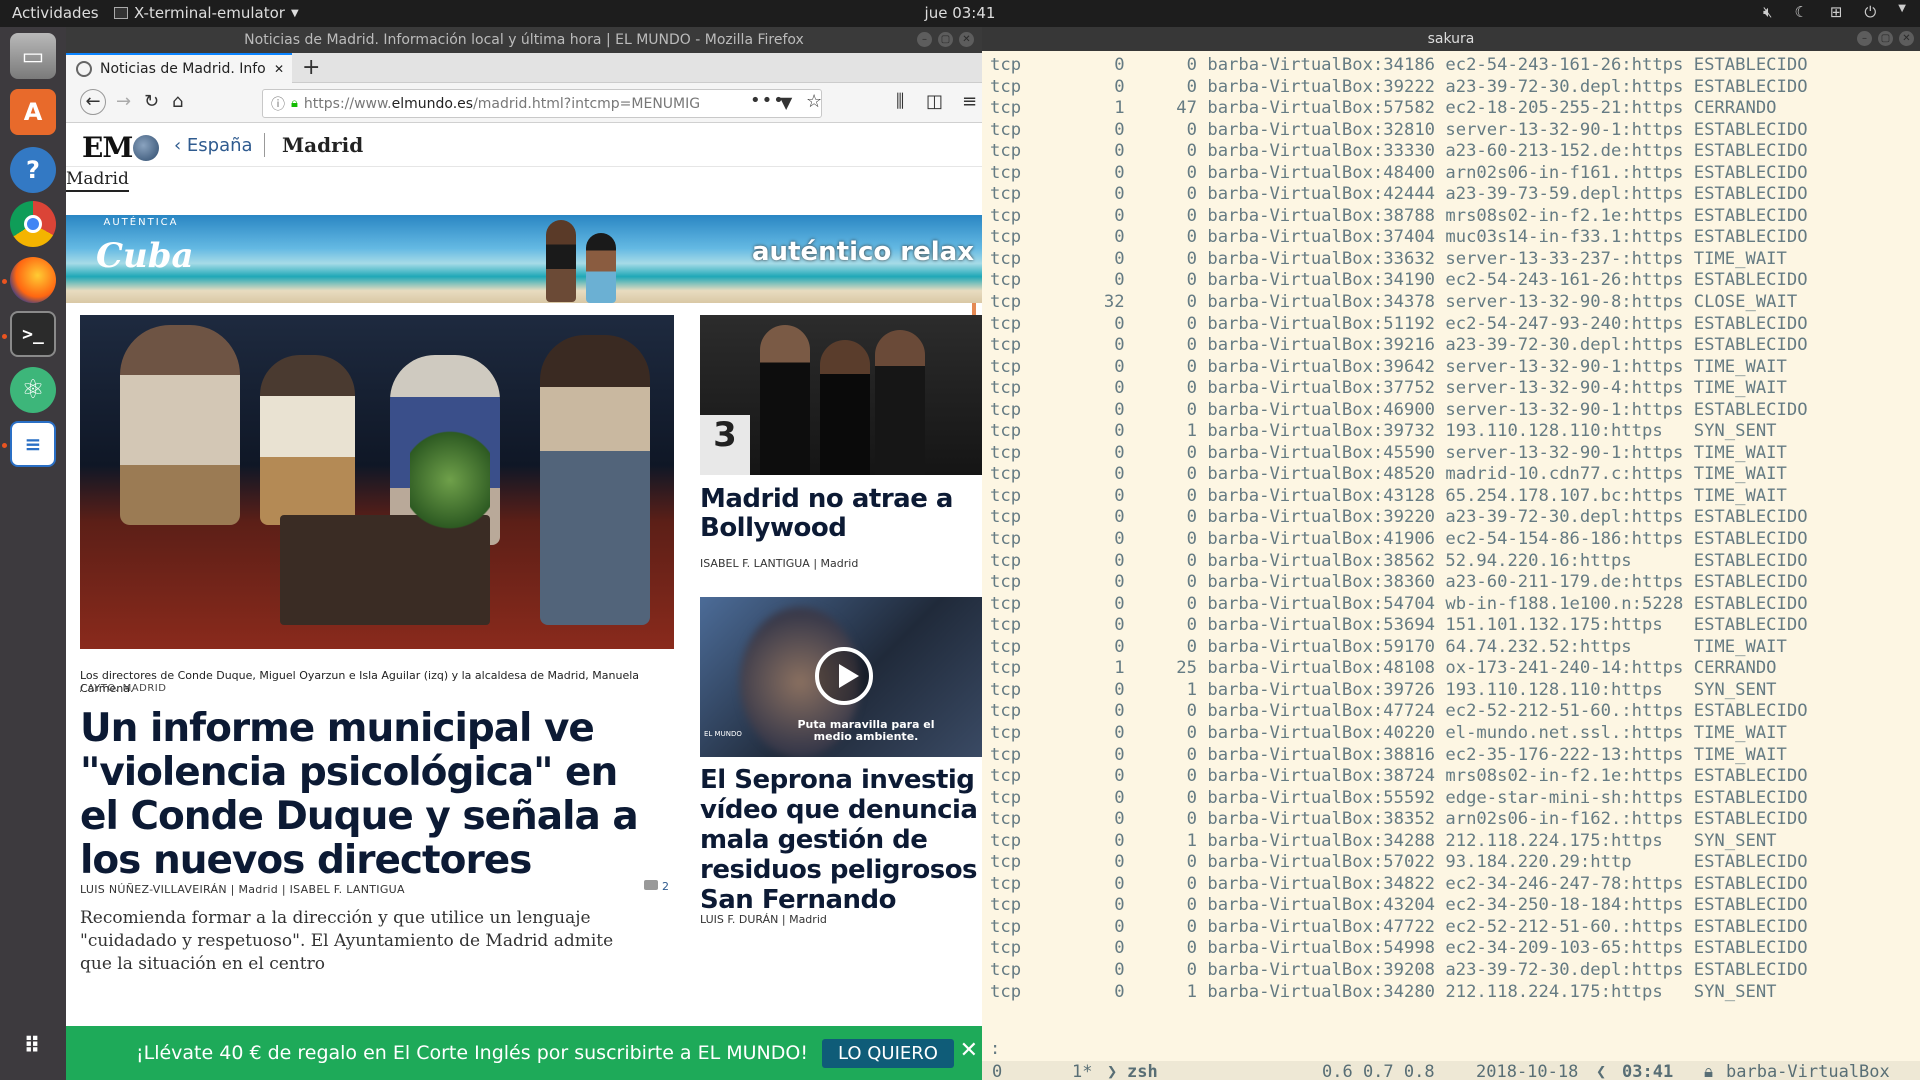 This screenshot has width=1920, height=1080. Describe the element at coordinates (33, 334) in the screenshot. I see `terminal-icon: >_` at that location.